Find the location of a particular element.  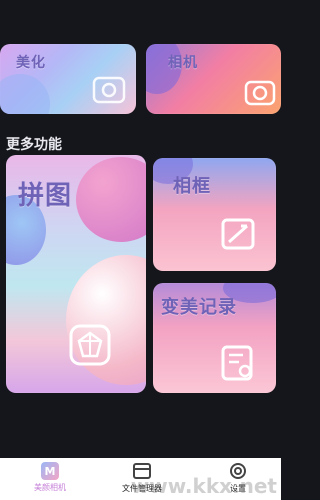

nav-item-beauty-camera: M 美颜相机 is located at coordinates (50, 479).